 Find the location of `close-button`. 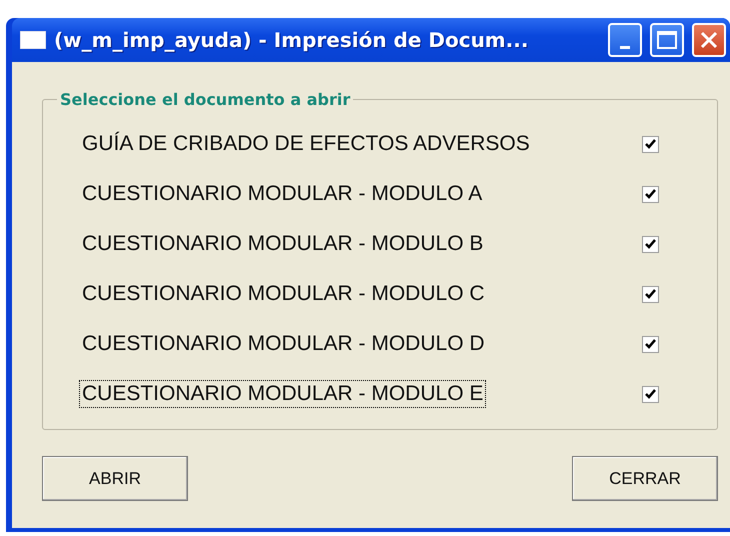

close-button is located at coordinates (709, 40).